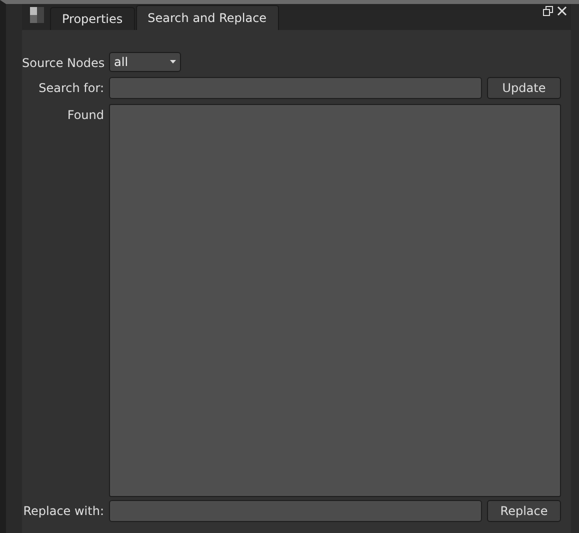 The width and height of the screenshot is (579, 533). Describe the element at coordinates (295, 88) in the screenshot. I see `search-field` at that location.